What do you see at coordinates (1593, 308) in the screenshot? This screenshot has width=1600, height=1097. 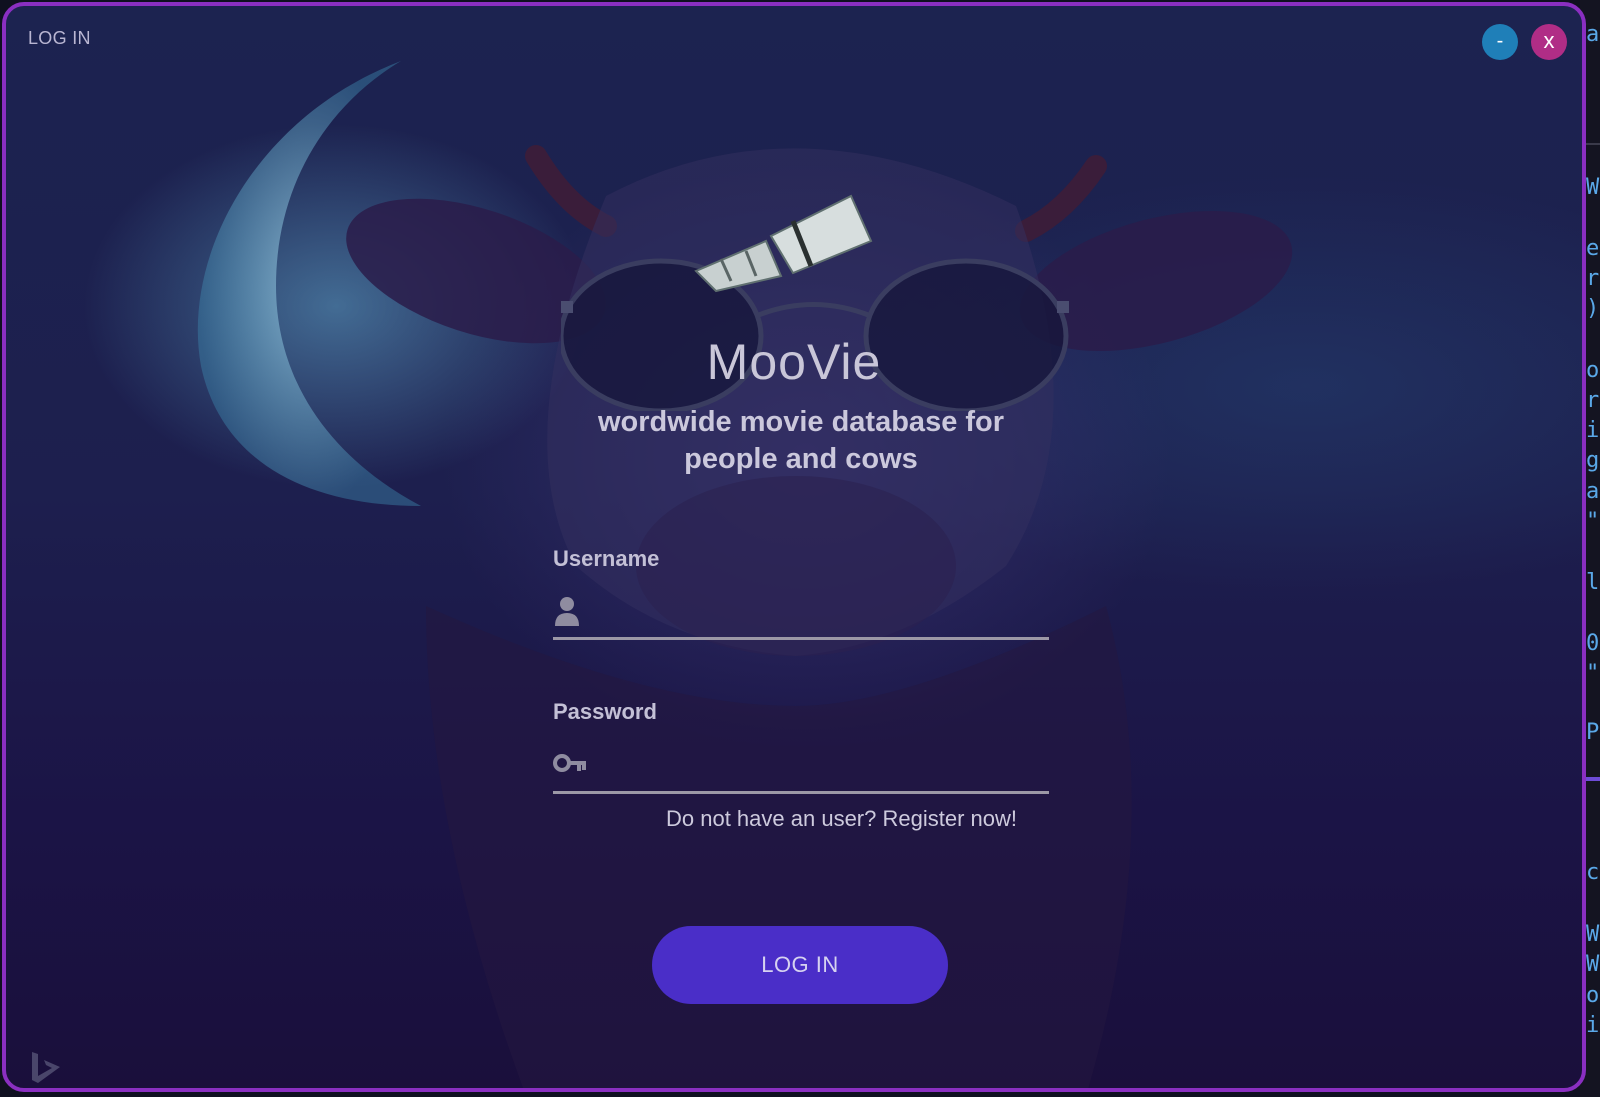 I see `editor-char: )` at bounding box center [1593, 308].